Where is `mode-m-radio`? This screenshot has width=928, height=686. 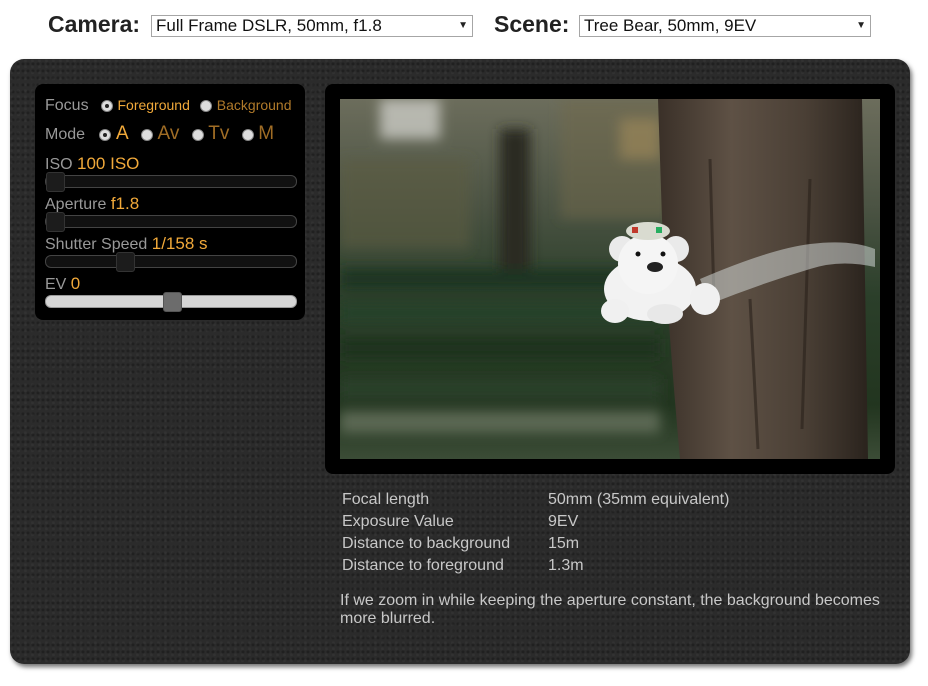 mode-m-radio is located at coordinates (247, 134).